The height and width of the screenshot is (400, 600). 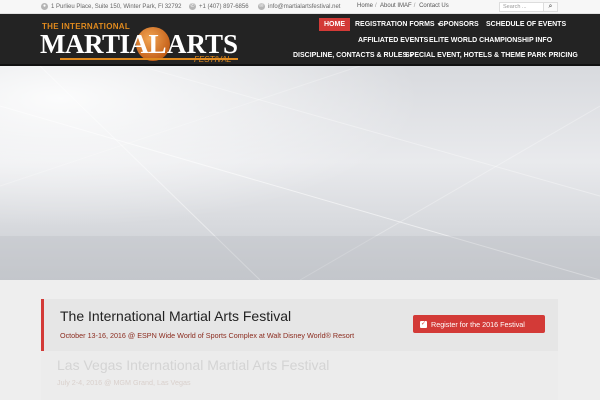 I want to click on search-button: ⌕, so click(x=550, y=7).